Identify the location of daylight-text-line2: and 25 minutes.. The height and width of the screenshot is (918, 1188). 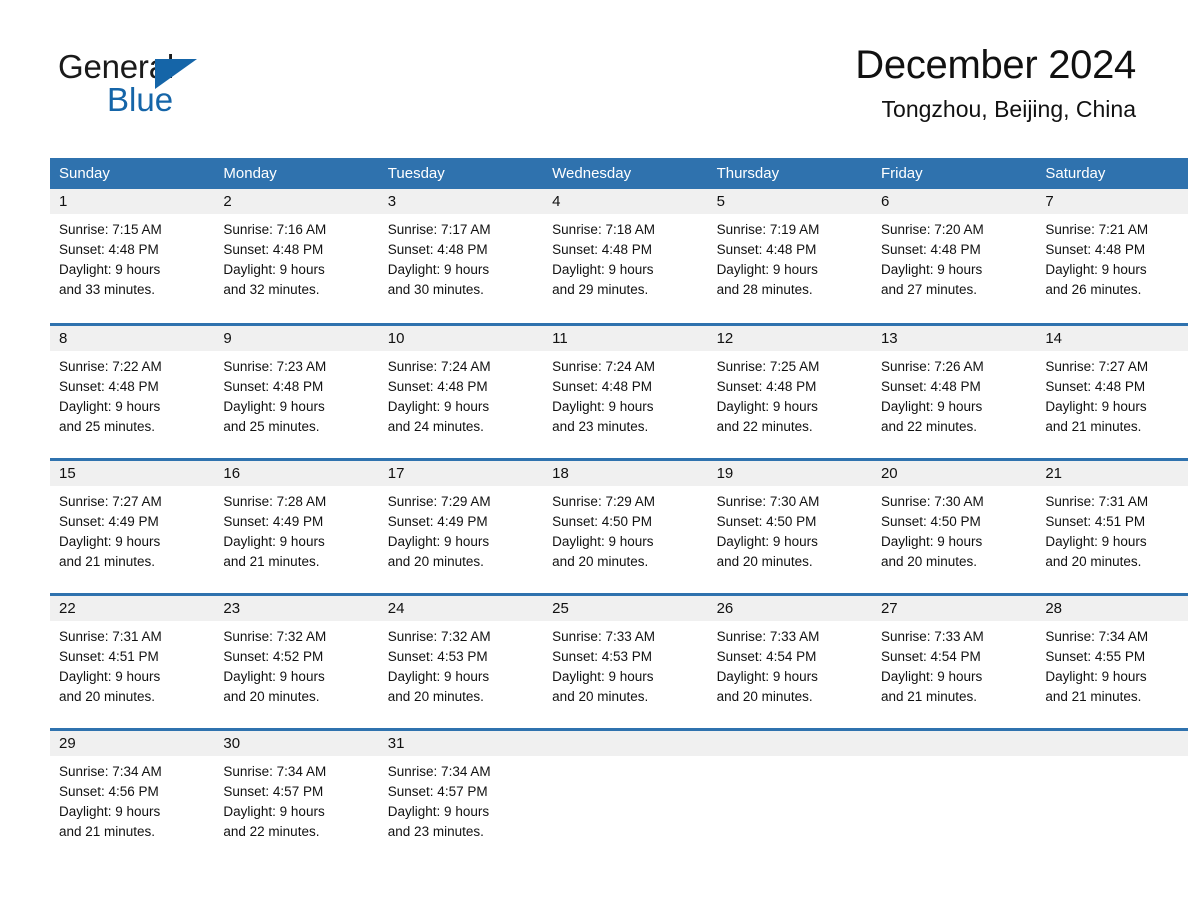
(107, 426).